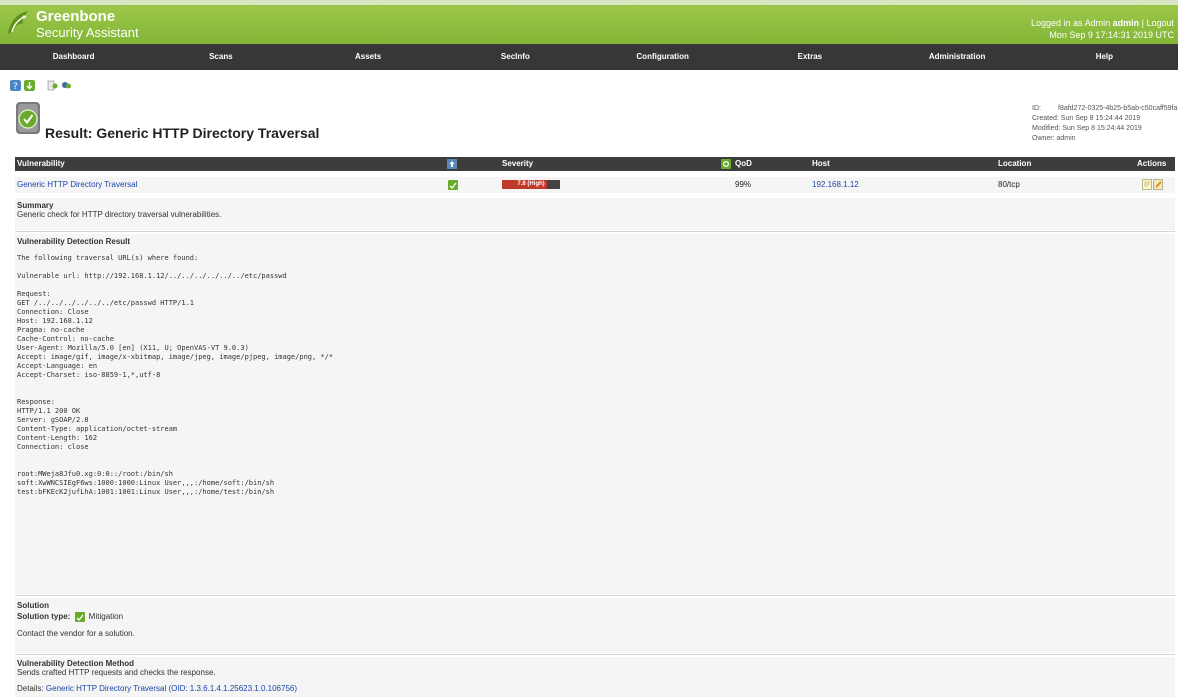  Describe the element at coordinates (29, 85) in the screenshot. I see `export-icon` at that location.